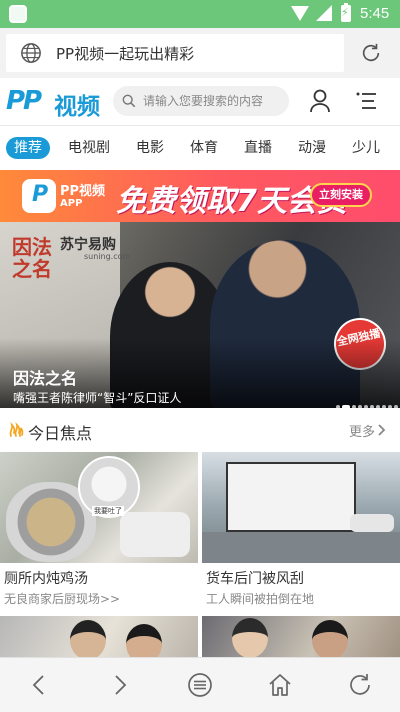 The width and height of the screenshot is (400, 712). What do you see at coordinates (46, 579) in the screenshot?
I see `card-title: 厕所内炖鸡汤` at bounding box center [46, 579].